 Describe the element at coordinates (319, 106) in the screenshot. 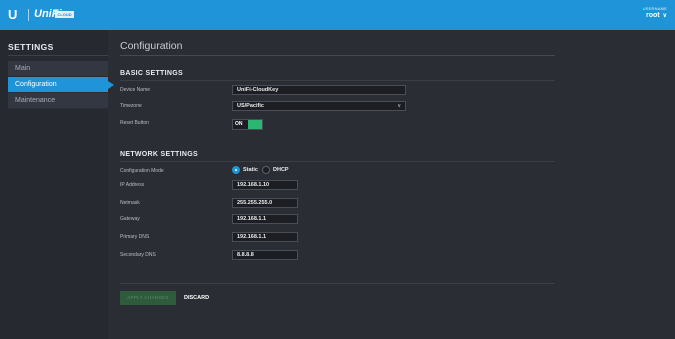

I see `timezone-select: US/Pacific ∨` at that location.